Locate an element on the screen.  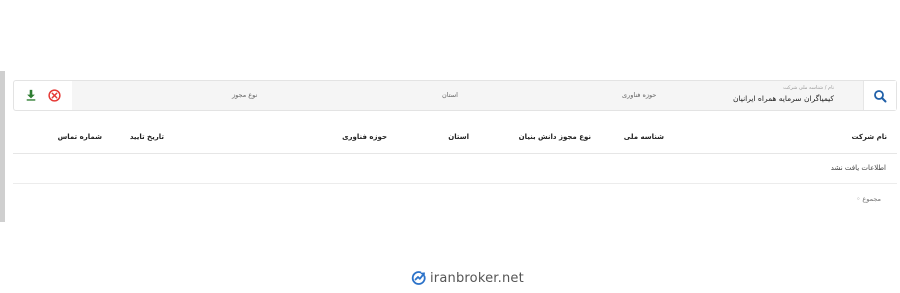
page-scrollbar is located at coordinates (2, 146).